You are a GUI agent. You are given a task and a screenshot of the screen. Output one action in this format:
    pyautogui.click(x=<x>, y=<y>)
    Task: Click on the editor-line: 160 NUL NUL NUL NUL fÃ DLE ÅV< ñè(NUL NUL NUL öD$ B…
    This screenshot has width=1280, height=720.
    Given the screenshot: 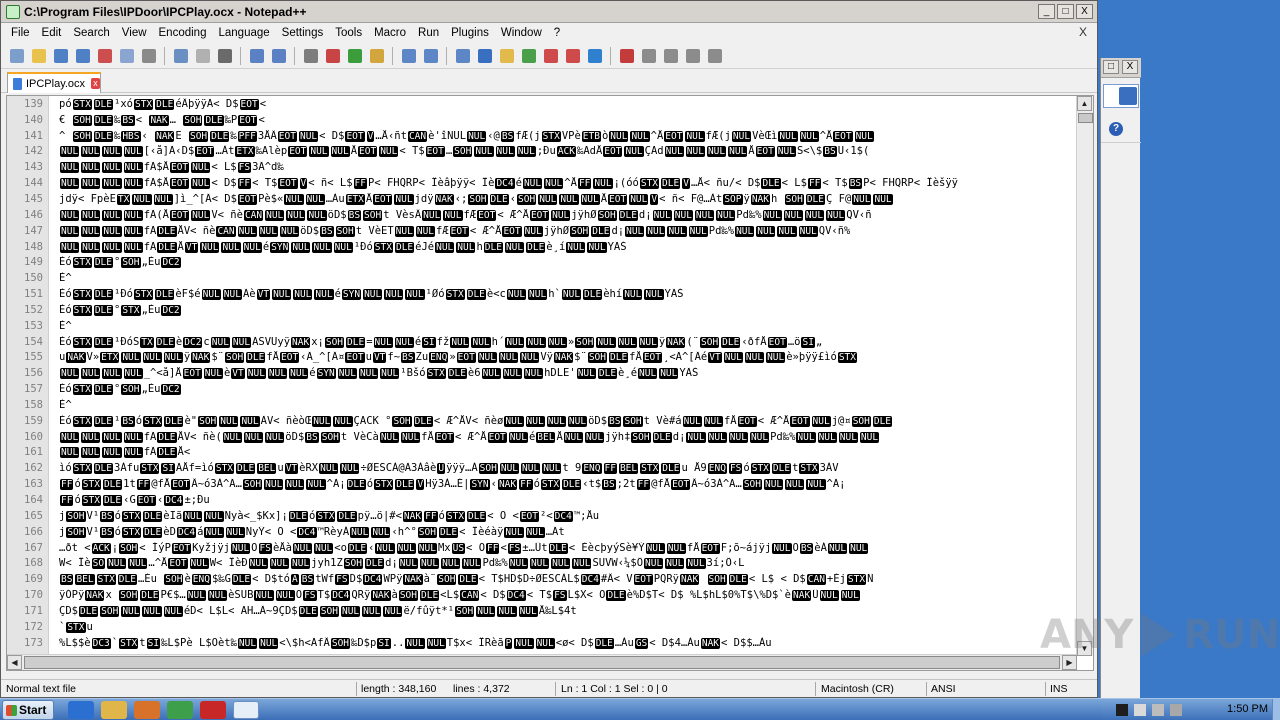 What is the action you would take?
    pyautogui.click(x=542, y=437)
    